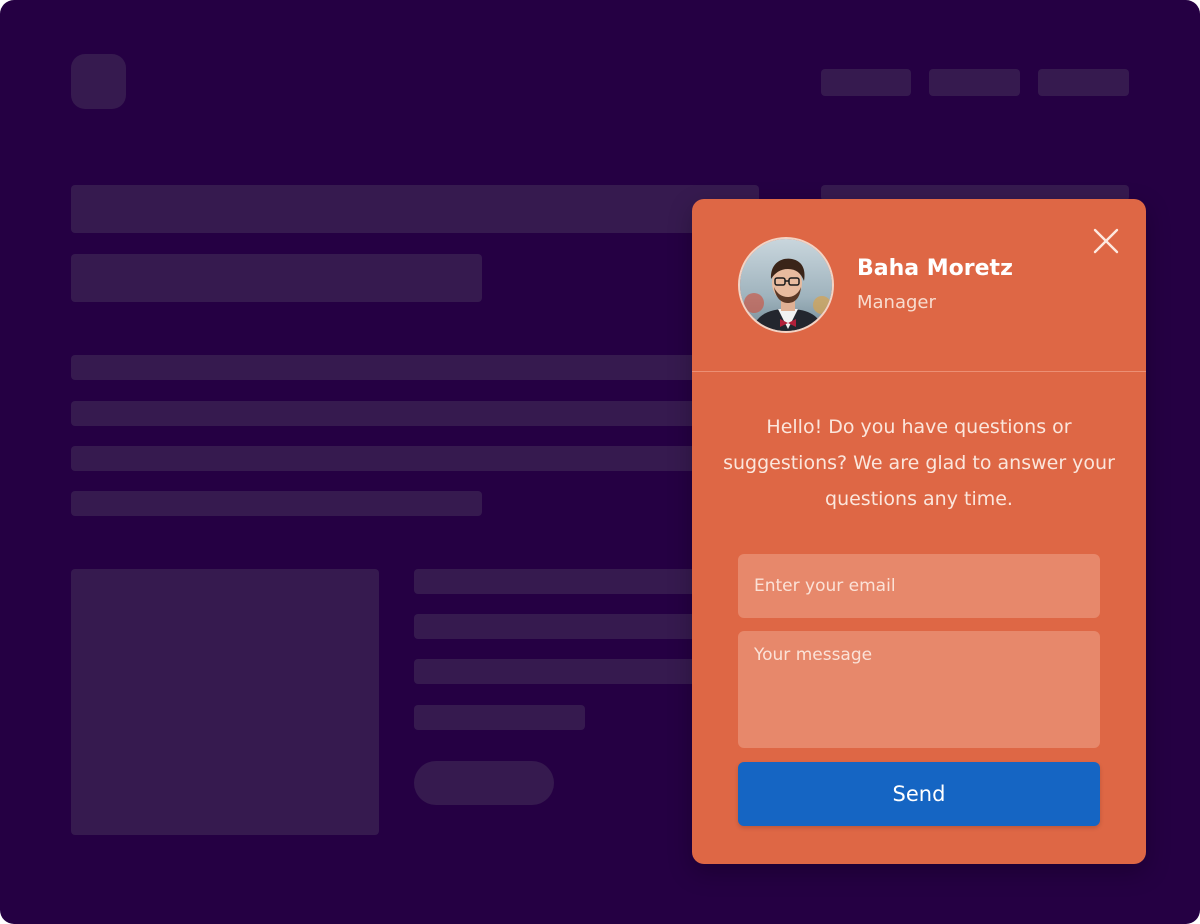 This screenshot has height=924, width=1200. I want to click on message-field, so click(919, 689).